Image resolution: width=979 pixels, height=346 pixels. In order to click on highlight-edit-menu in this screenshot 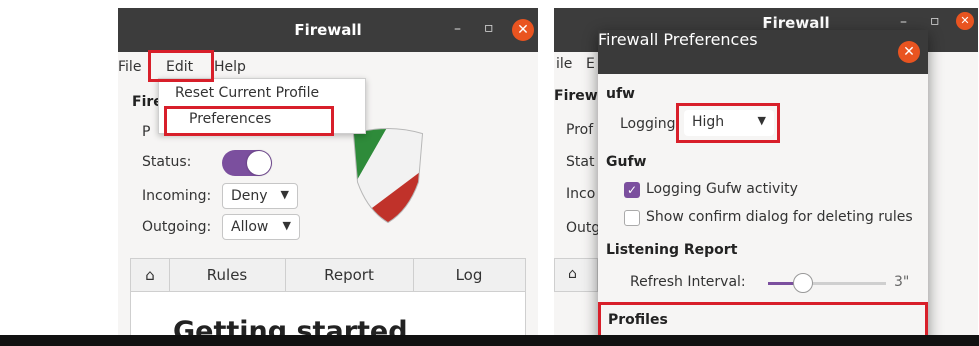, I will do `click(181, 66)`.